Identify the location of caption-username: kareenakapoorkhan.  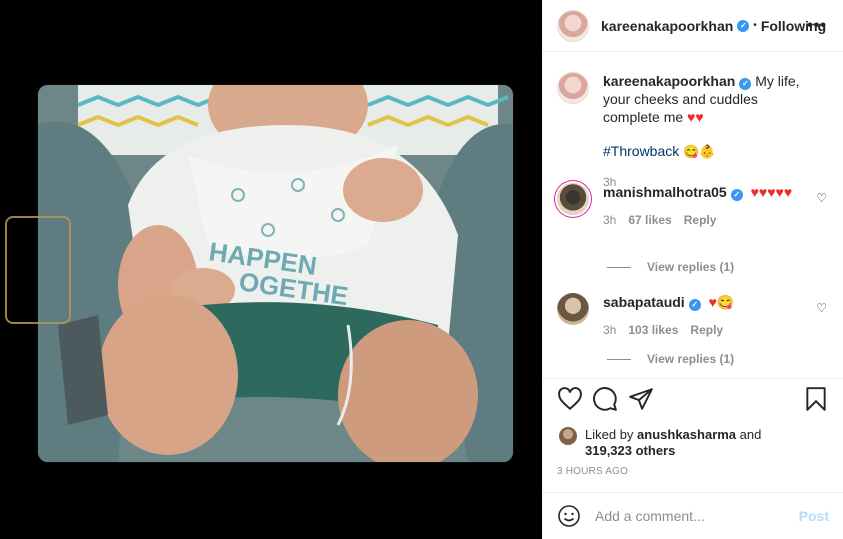
(669, 81).